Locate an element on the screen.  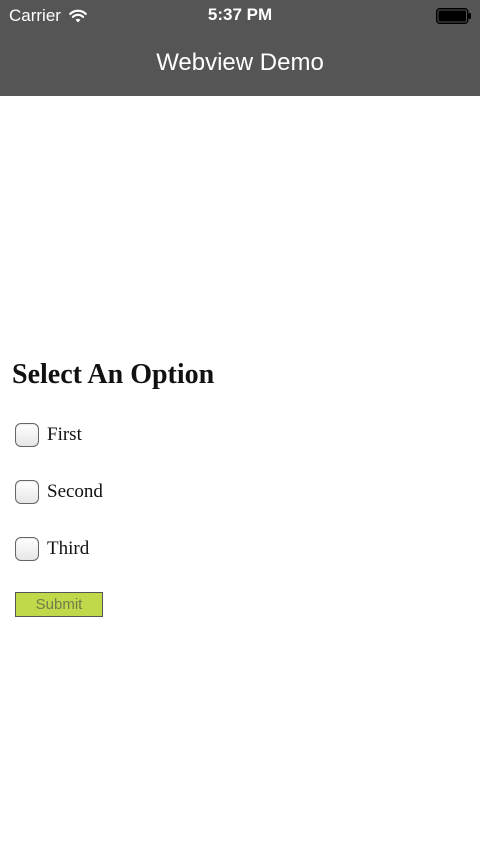
page-title: Webview Demo is located at coordinates (240, 62).